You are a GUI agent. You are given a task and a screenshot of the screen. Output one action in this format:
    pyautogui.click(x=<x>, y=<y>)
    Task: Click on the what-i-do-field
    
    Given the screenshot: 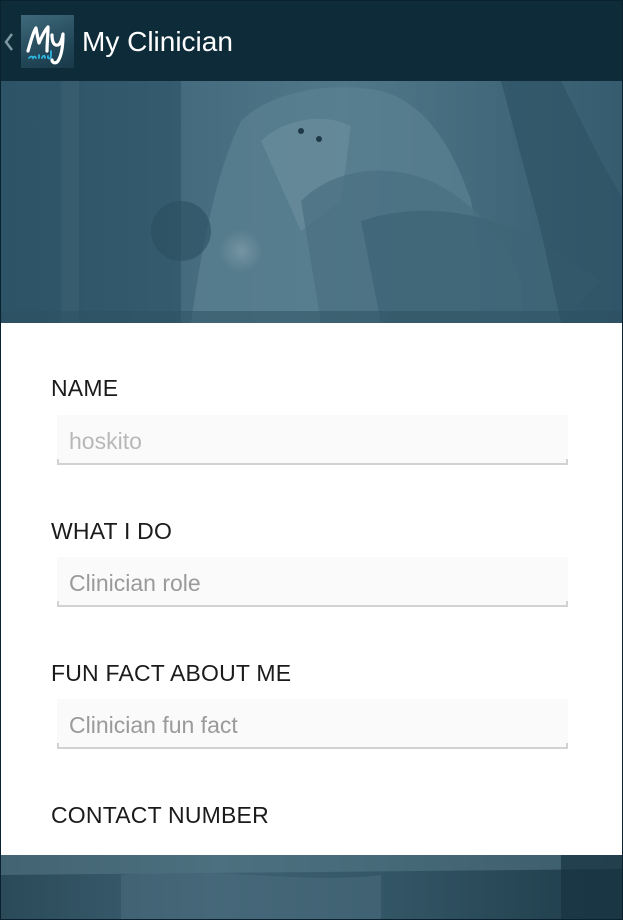 What is the action you would take?
    pyautogui.click(x=312, y=582)
    